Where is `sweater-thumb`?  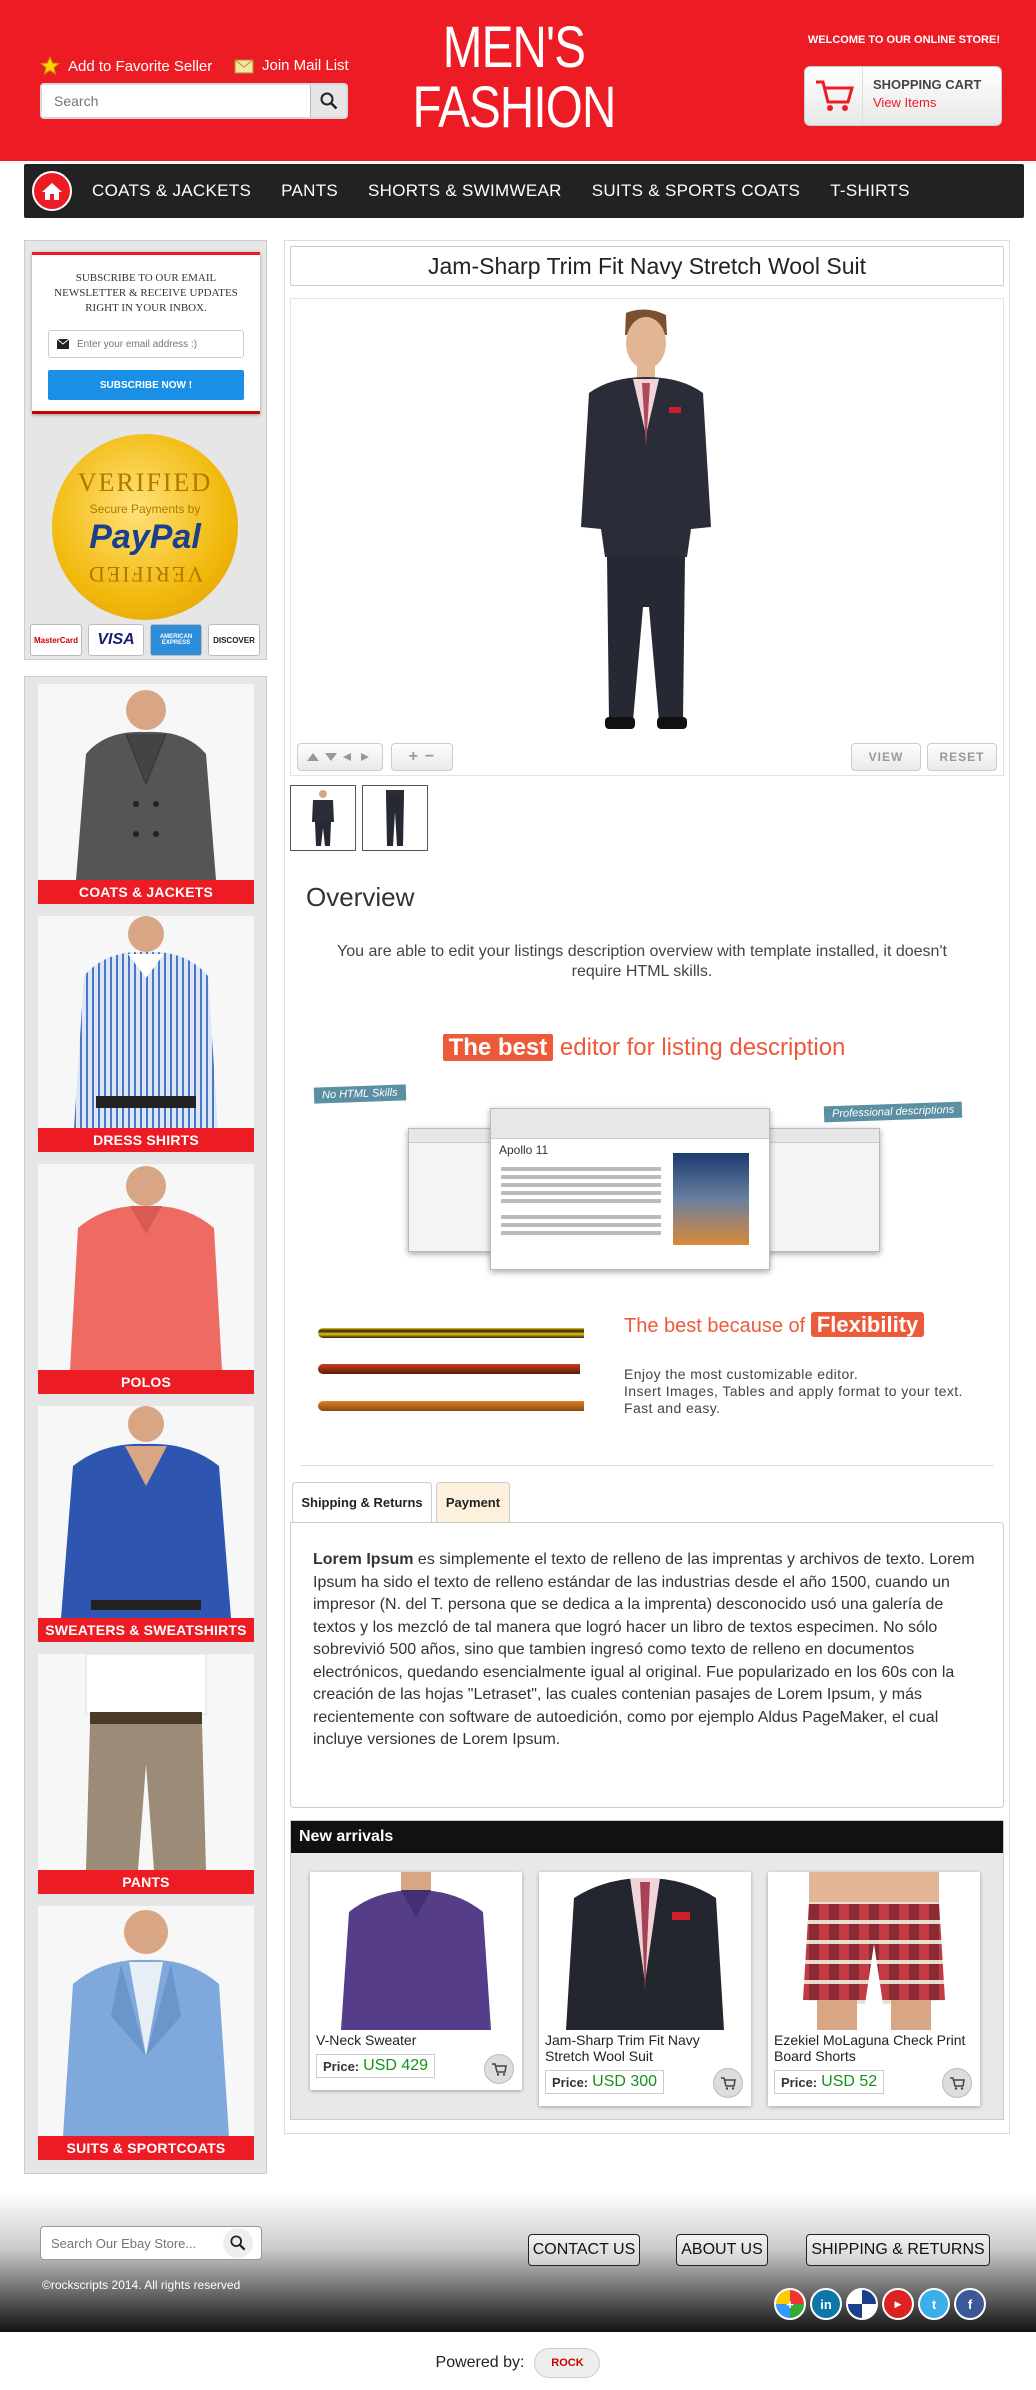 sweater-thumb is located at coordinates (416, 1951).